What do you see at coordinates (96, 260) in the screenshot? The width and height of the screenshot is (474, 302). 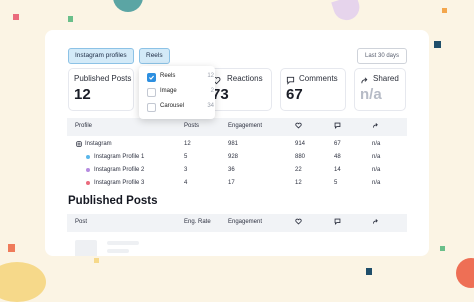 I see `deco-yellow-square` at bounding box center [96, 260].